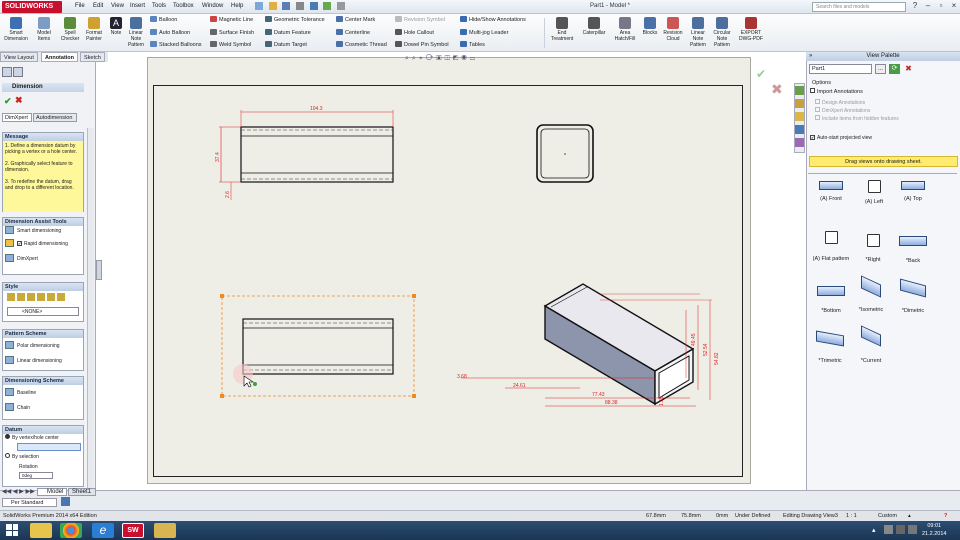 This screenshot has height=540, width=960. Describe the element at coordinates (934, 530) in the screenshot. I see `taskbar-clock: 09:01 21.2.2014` at that location.